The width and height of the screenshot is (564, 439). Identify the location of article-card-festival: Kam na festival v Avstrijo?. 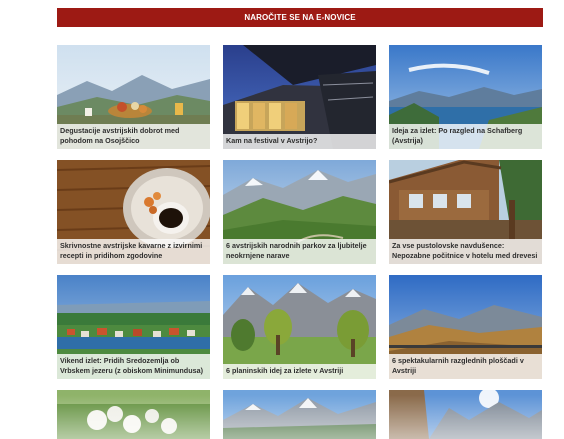
(299, 97).